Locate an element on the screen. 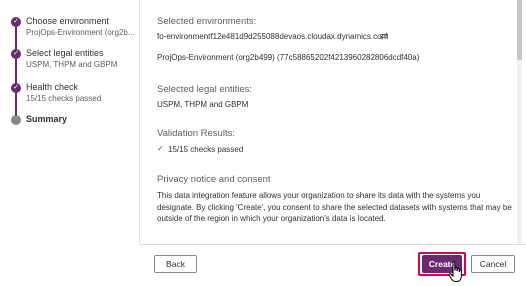 This screenshot has height=286, width=526. scrollbar-thumb is located at coordinates (519, 30).